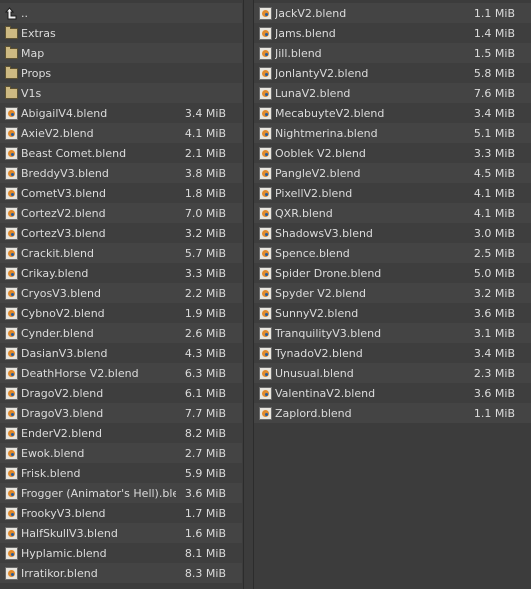 The image size is (531, 589). Describe the element at coordinates (392, 133) in the screenshot. I see `file-item-nightmerina-blend: Nightmerina.blend 5.1 MiB` at that location.